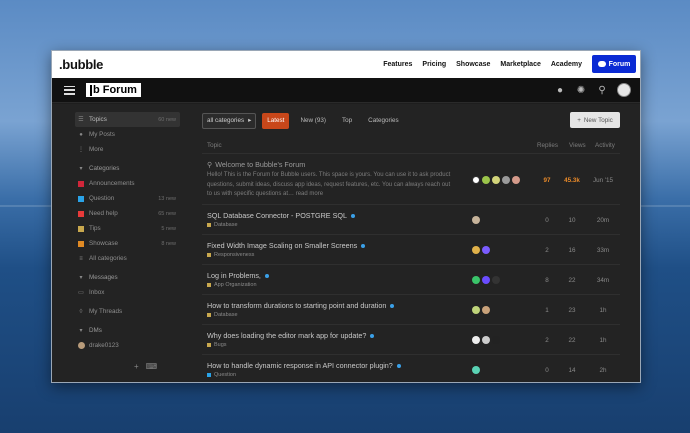  Describe the element at coordinates (127, 149) in the screenshot. I see `sidebar-item-more: ⋮ More` at that location.